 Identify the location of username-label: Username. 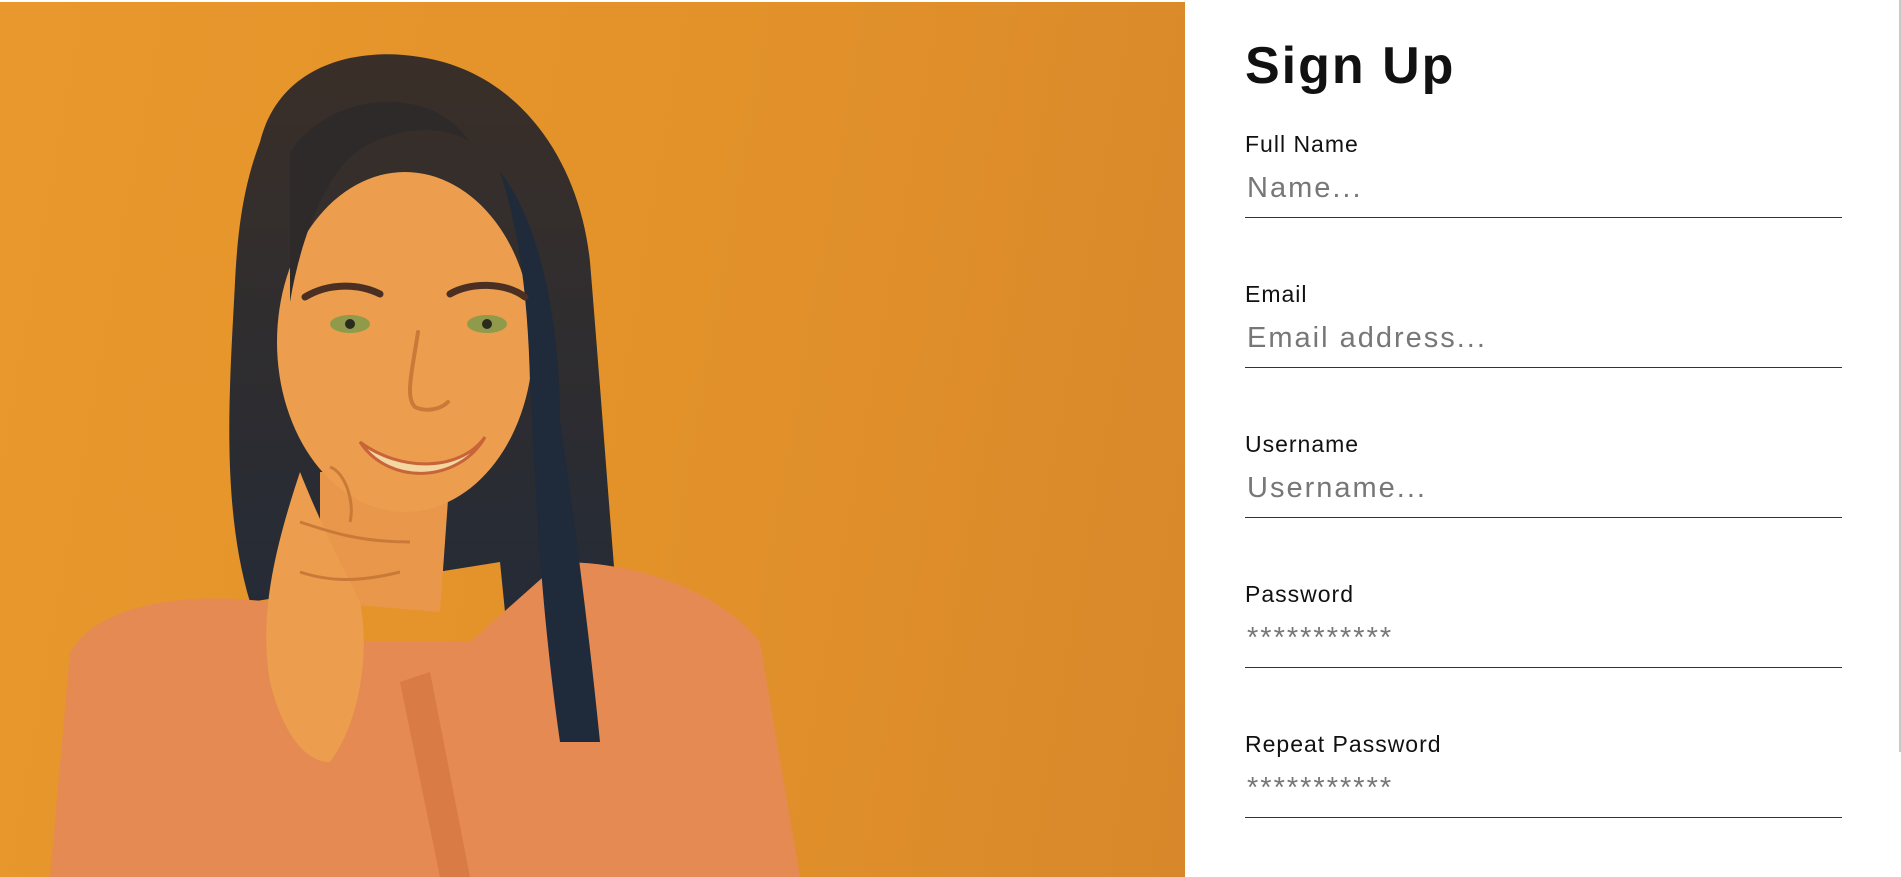
(1302, 444).